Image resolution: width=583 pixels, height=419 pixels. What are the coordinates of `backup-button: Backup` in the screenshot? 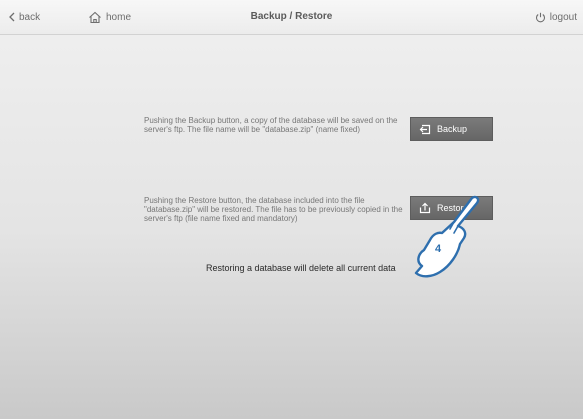 It's located at (451, 129).